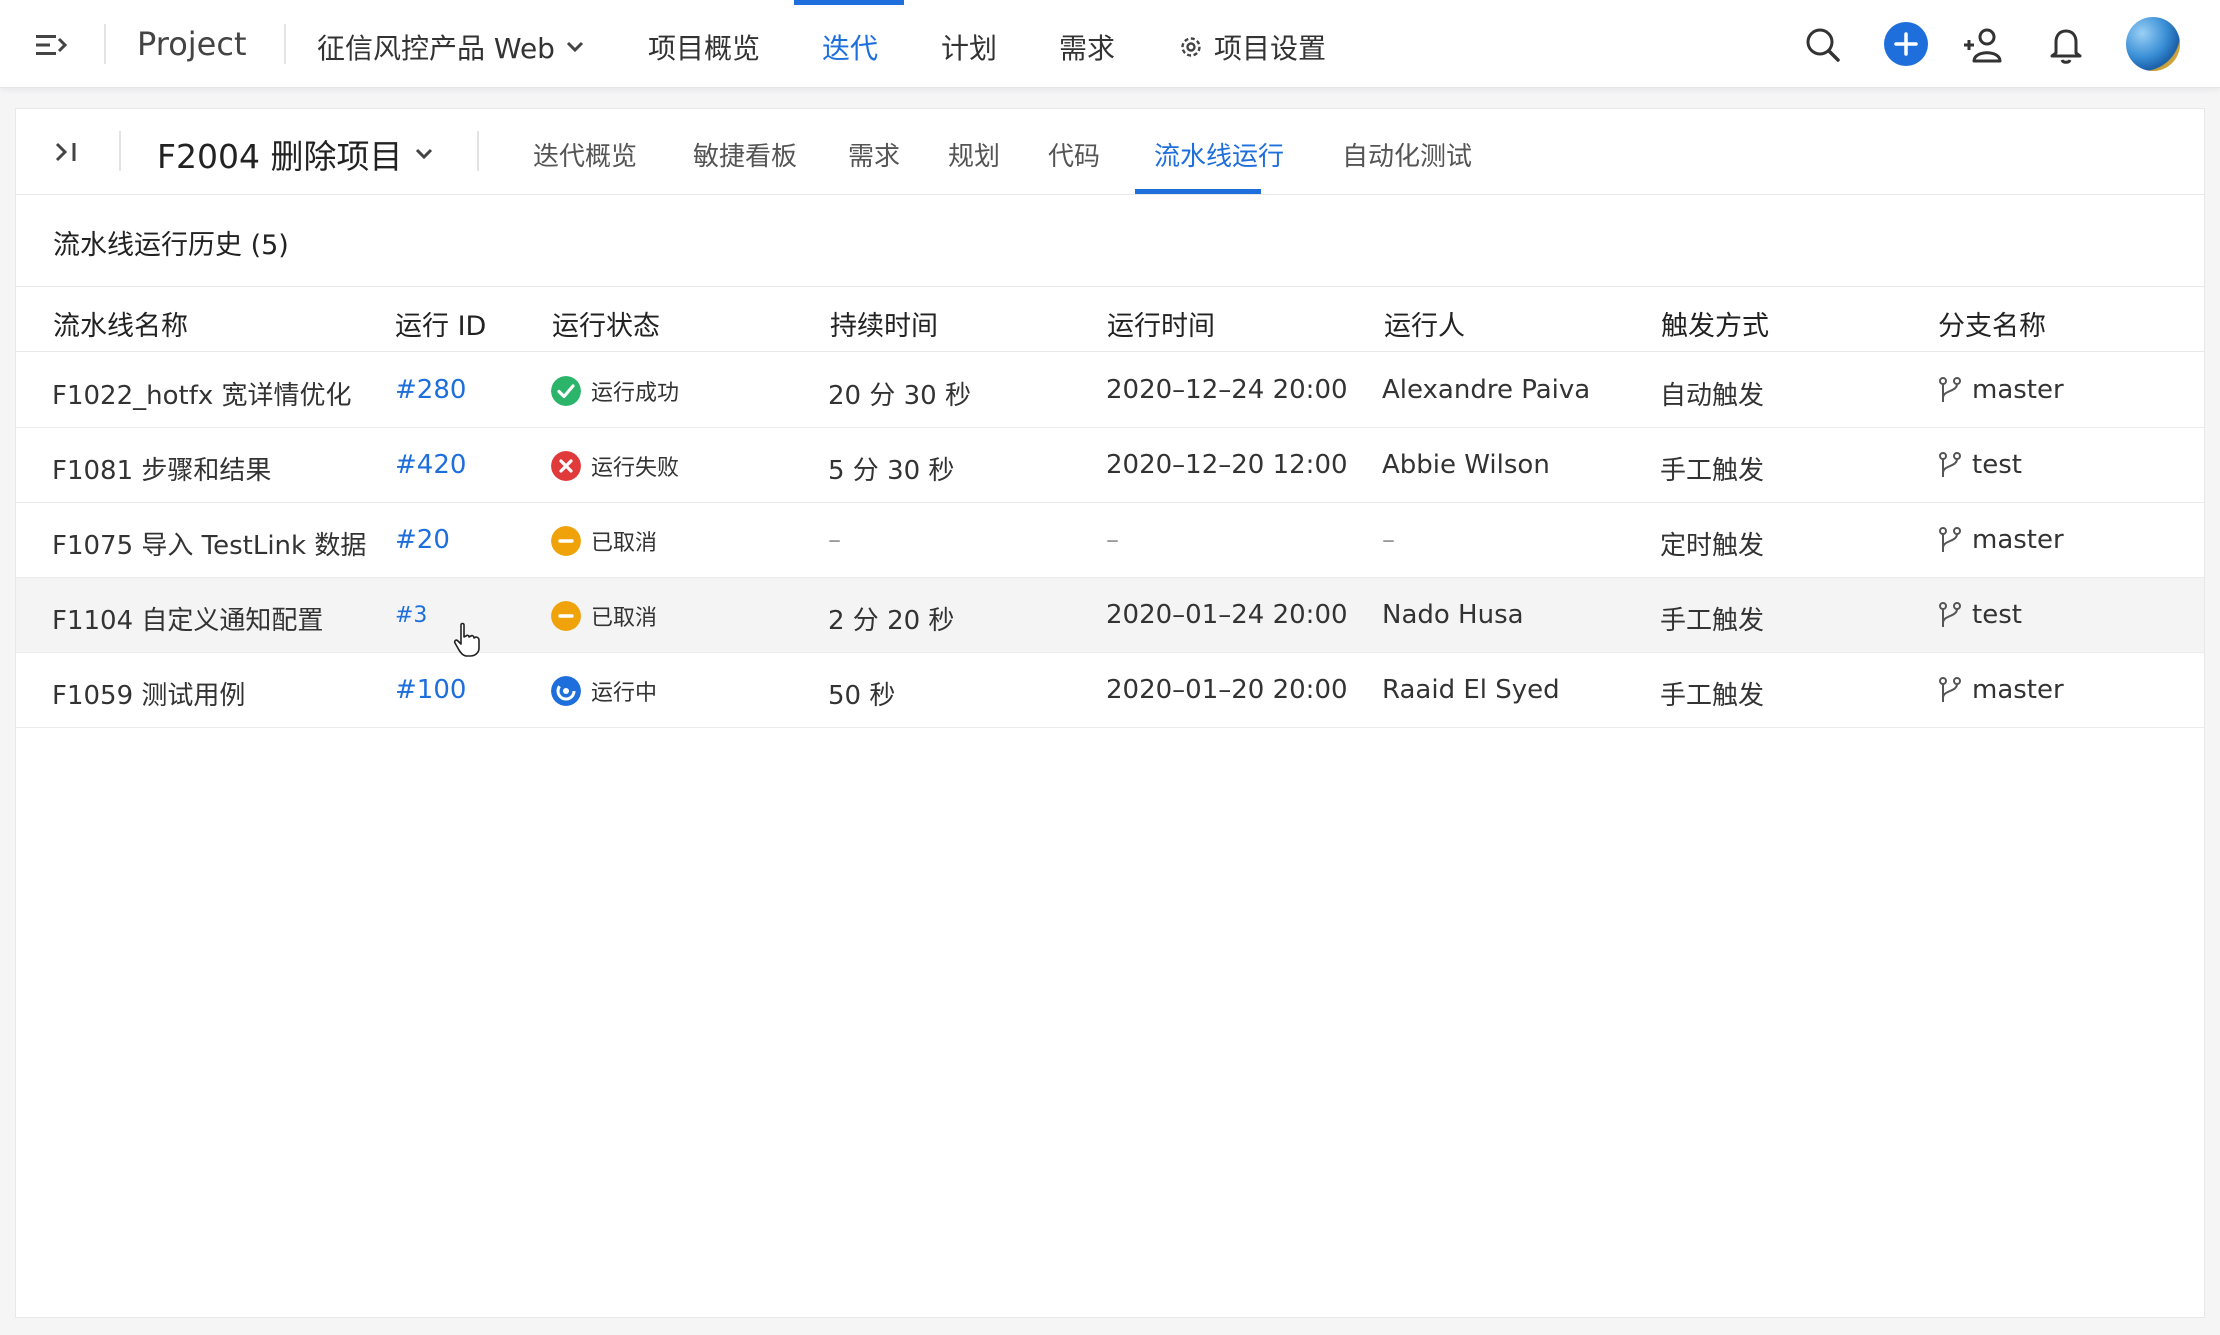 This screenshot has height=1335, width=2220. What do you see at coordinates (1712, 696) in the screenshot?
I see `trigger: 手工触发` at bounding box center [1712, 696].